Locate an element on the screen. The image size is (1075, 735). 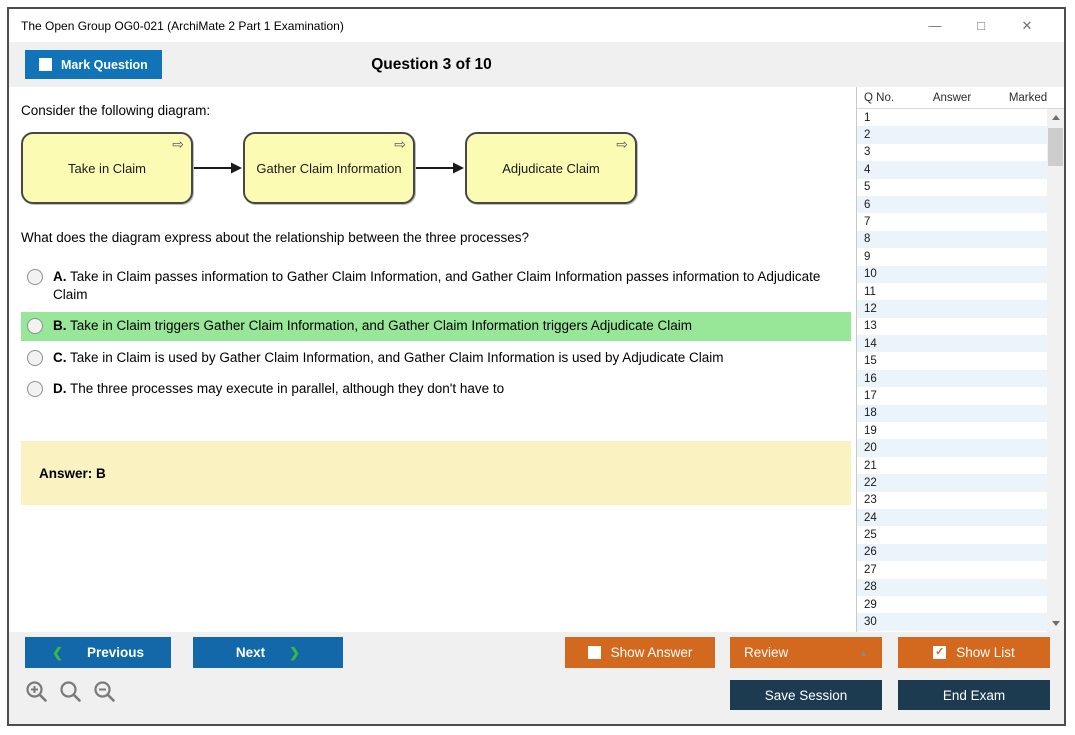
minimize-button: — is located at coordinates (935, 25).